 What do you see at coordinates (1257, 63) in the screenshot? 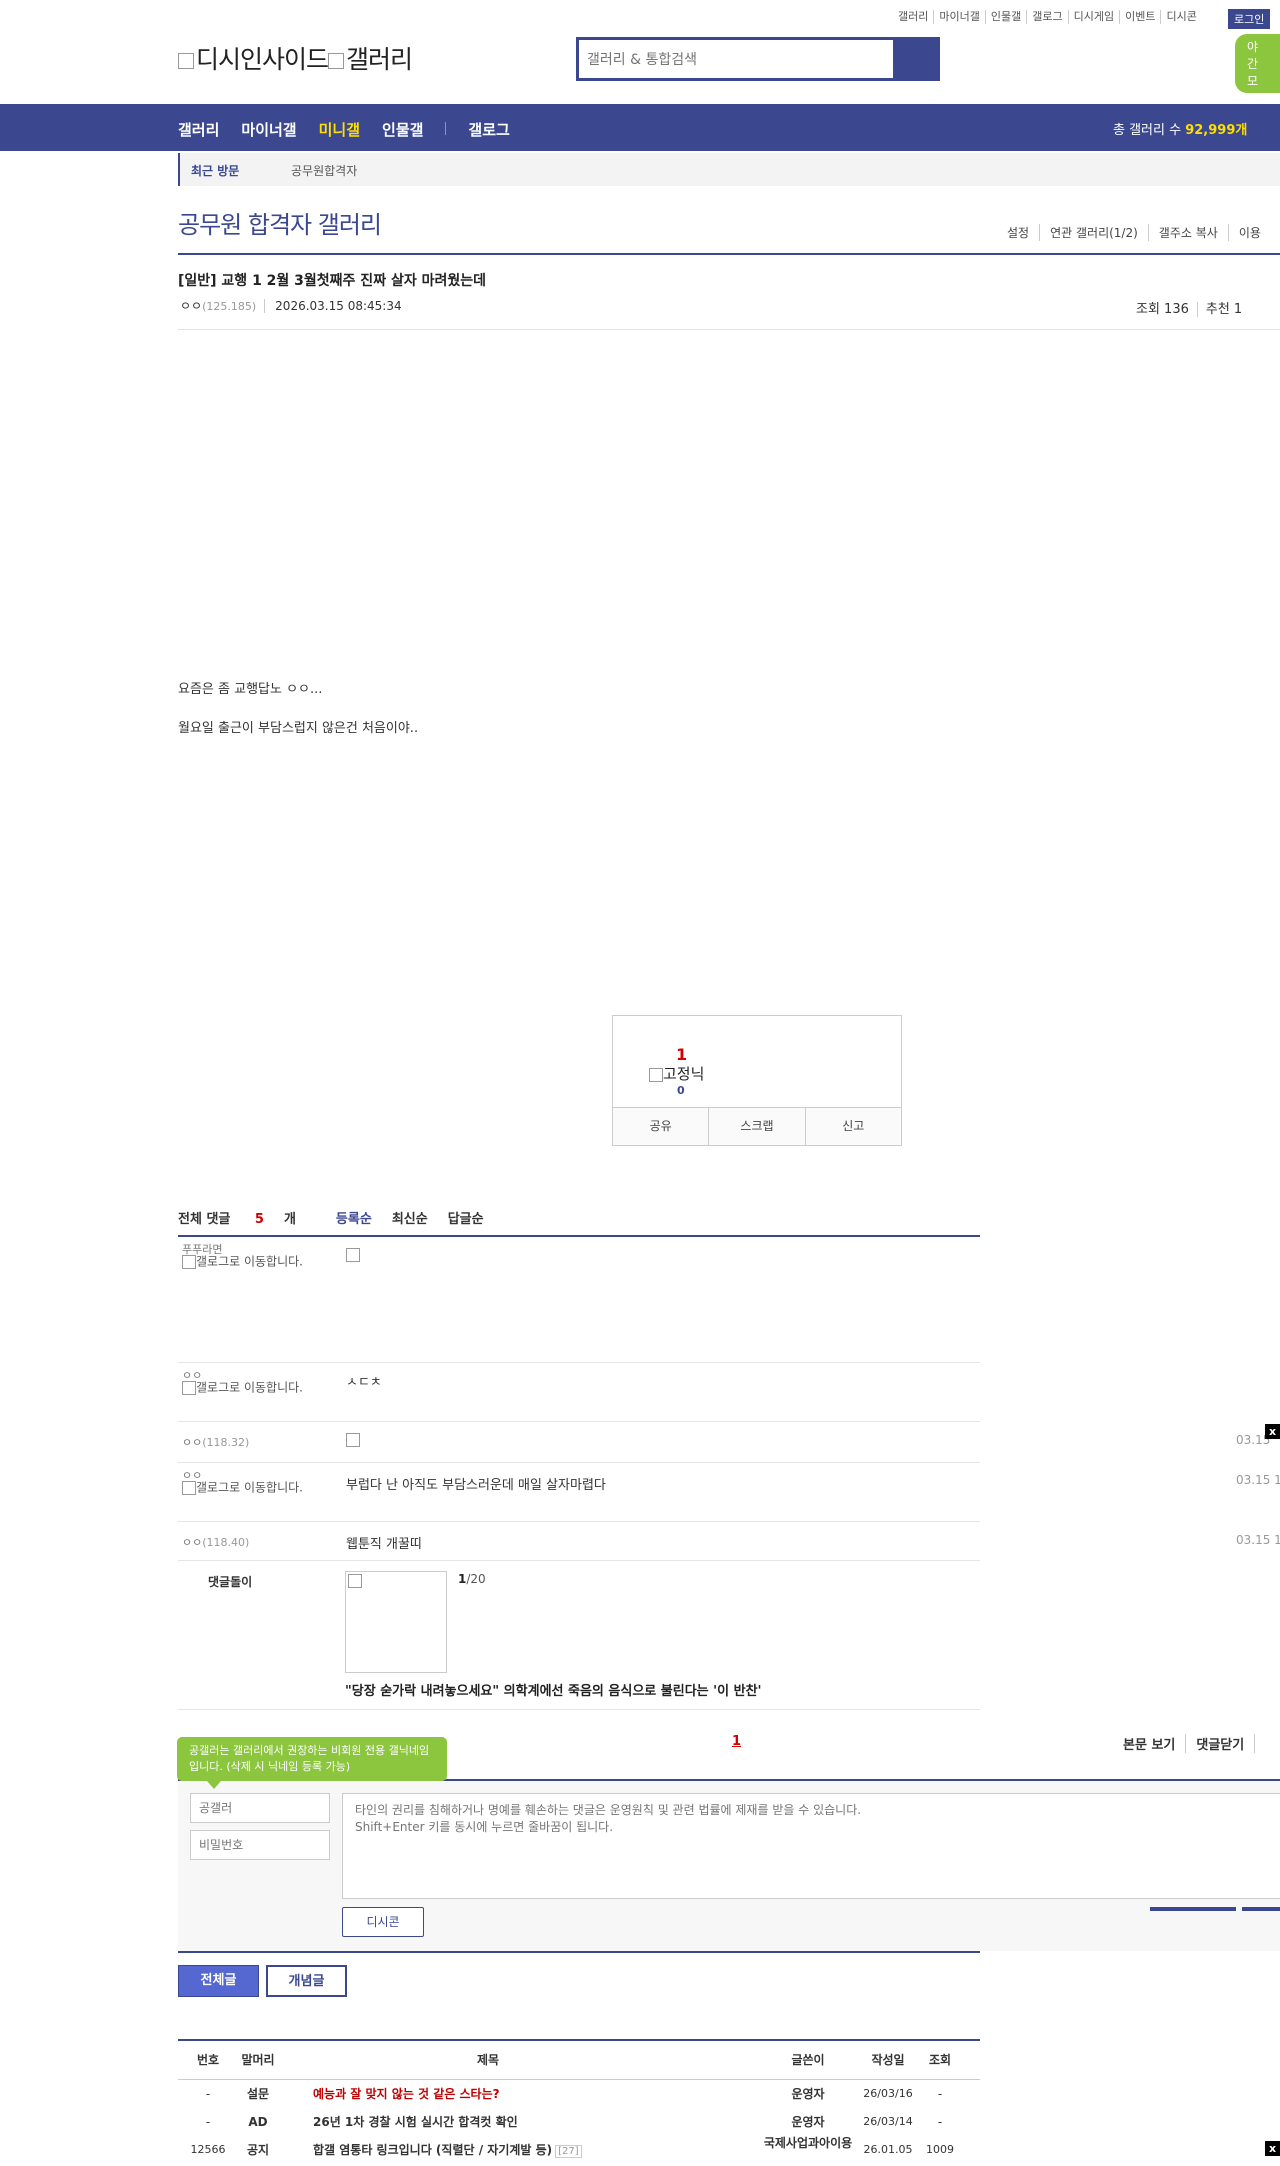
I see `night-mode-button: 야간 모` at bounding box center [1257, 63].